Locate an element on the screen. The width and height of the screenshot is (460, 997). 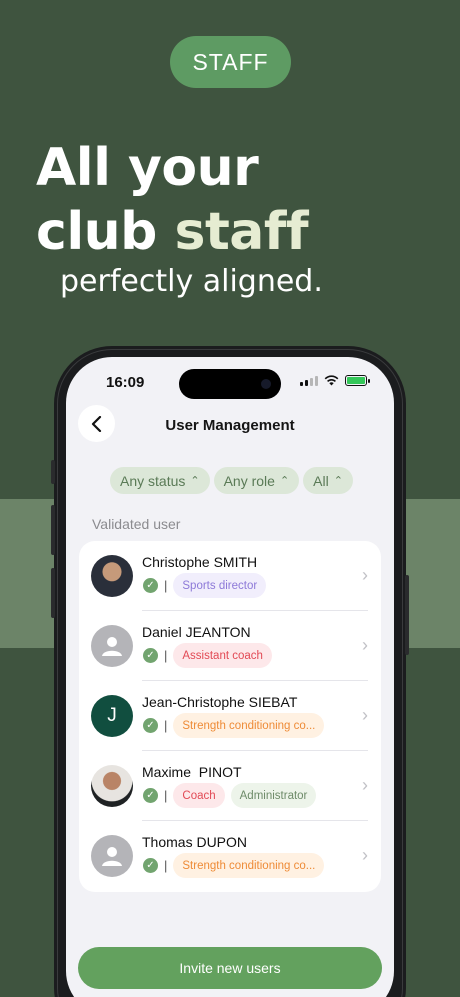
role-tag: Assistant coach is located at coordinates (222, 655).